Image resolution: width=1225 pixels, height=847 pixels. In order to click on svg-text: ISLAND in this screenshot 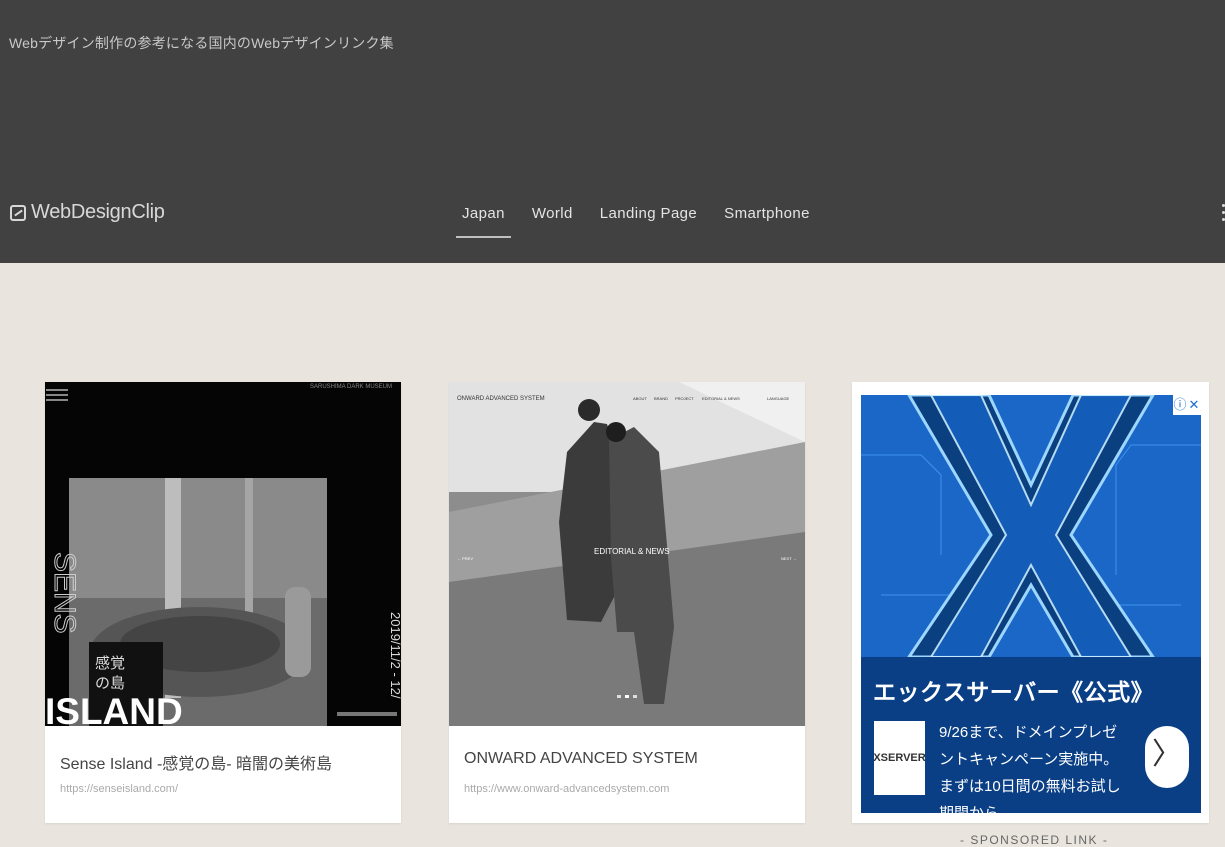, I will do `click(114, 708)`.